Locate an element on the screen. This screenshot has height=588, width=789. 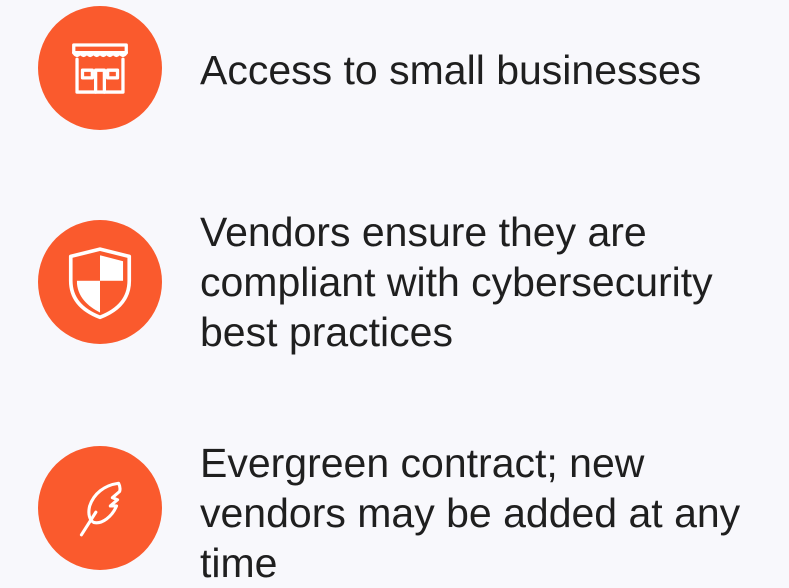
storefront-icon-badge is located at coordinates (100, 68).